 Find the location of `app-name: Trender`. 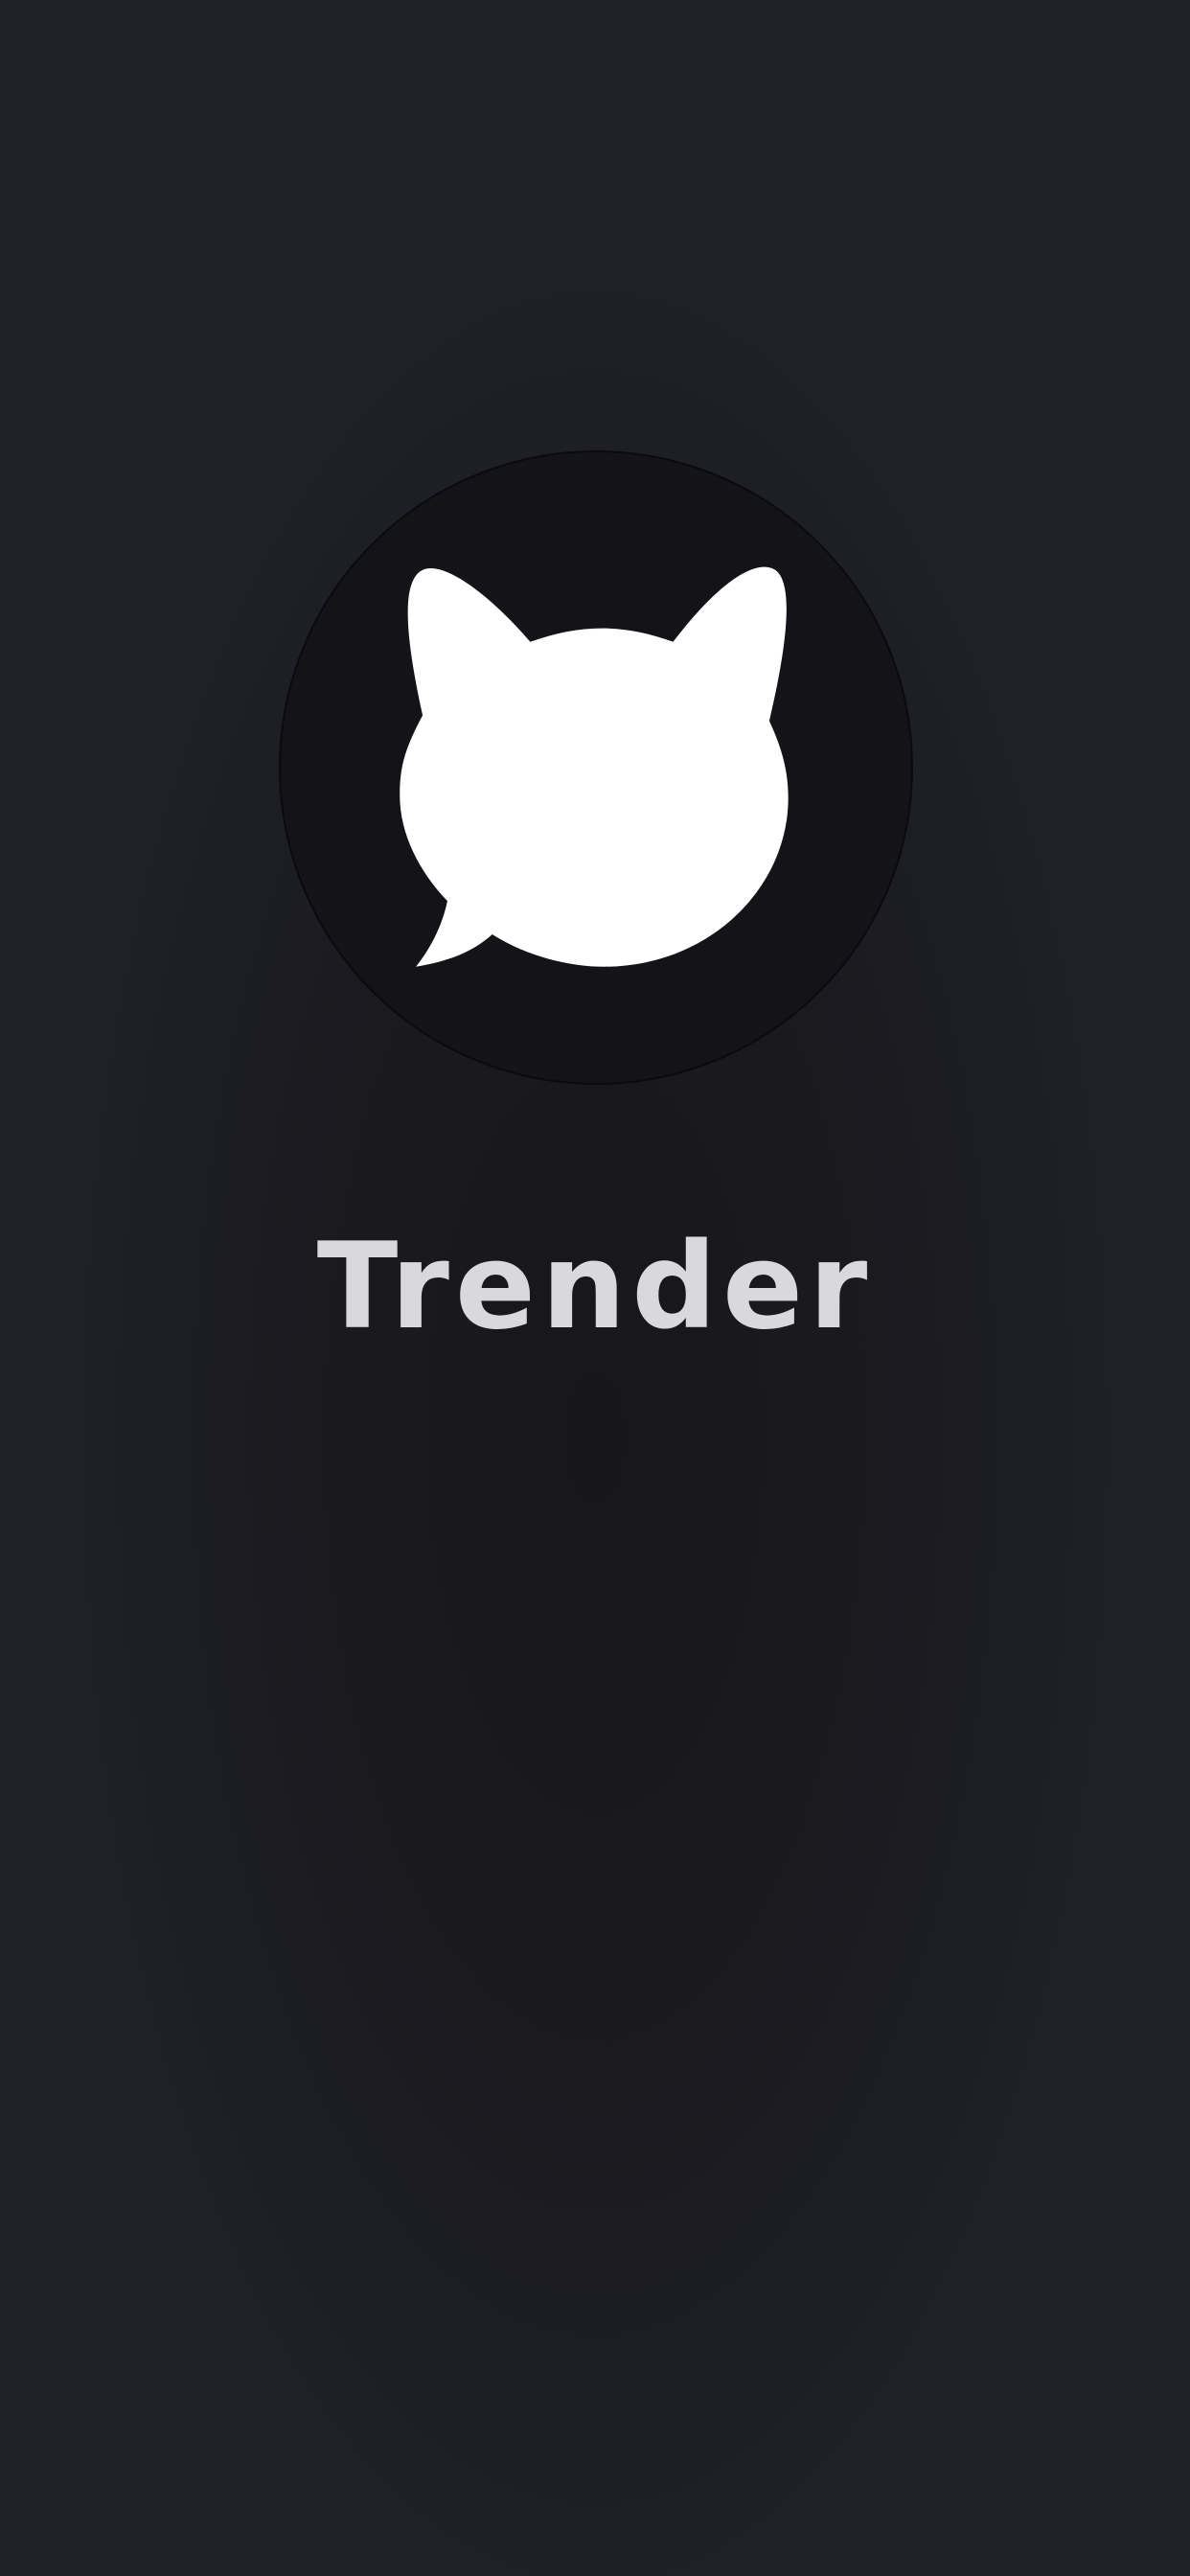

app-name: Trender is located at coordinates (595, 1287).